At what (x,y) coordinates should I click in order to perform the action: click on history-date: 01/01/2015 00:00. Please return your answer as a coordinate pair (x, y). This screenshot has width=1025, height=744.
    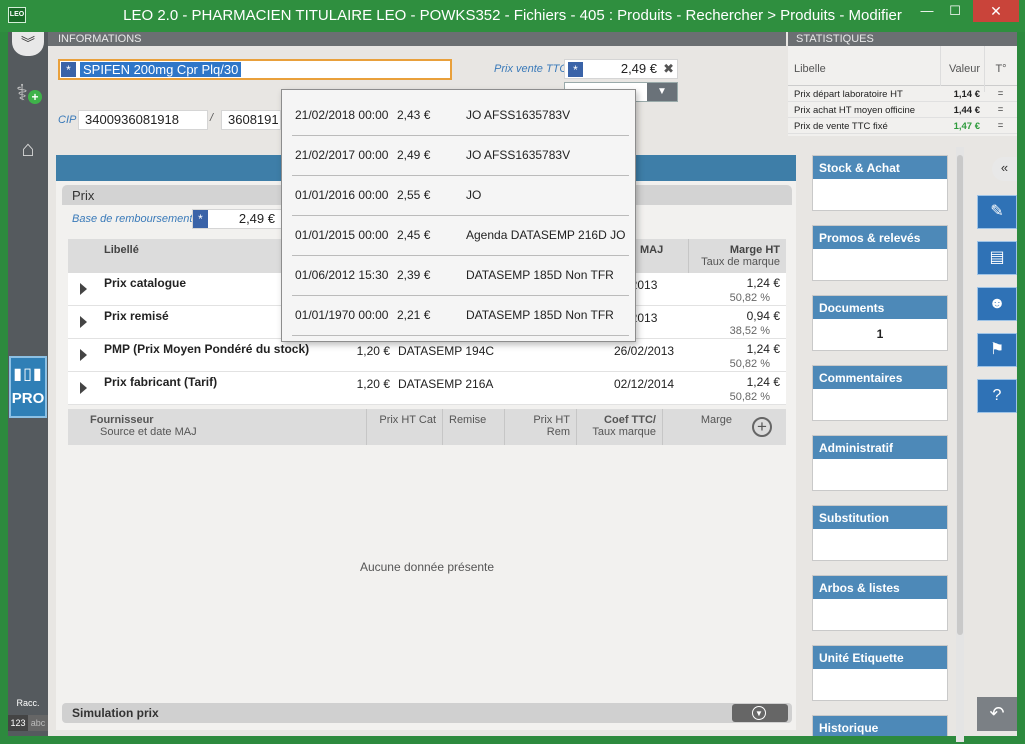
    Looking at the image, I should click on (342, 235).